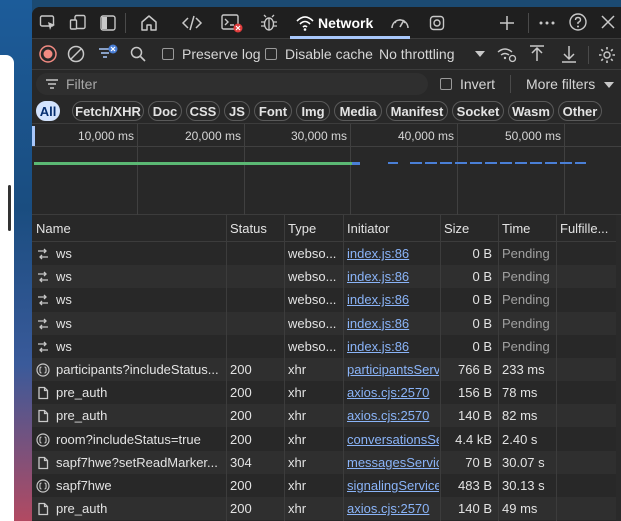  What do you see at coordinates (326, 393) in the screenshot?
I see `table-row: pre_auth 200 xhr axios.cjs:2570 156 B 78 ms` at bounding box center [326, 393].